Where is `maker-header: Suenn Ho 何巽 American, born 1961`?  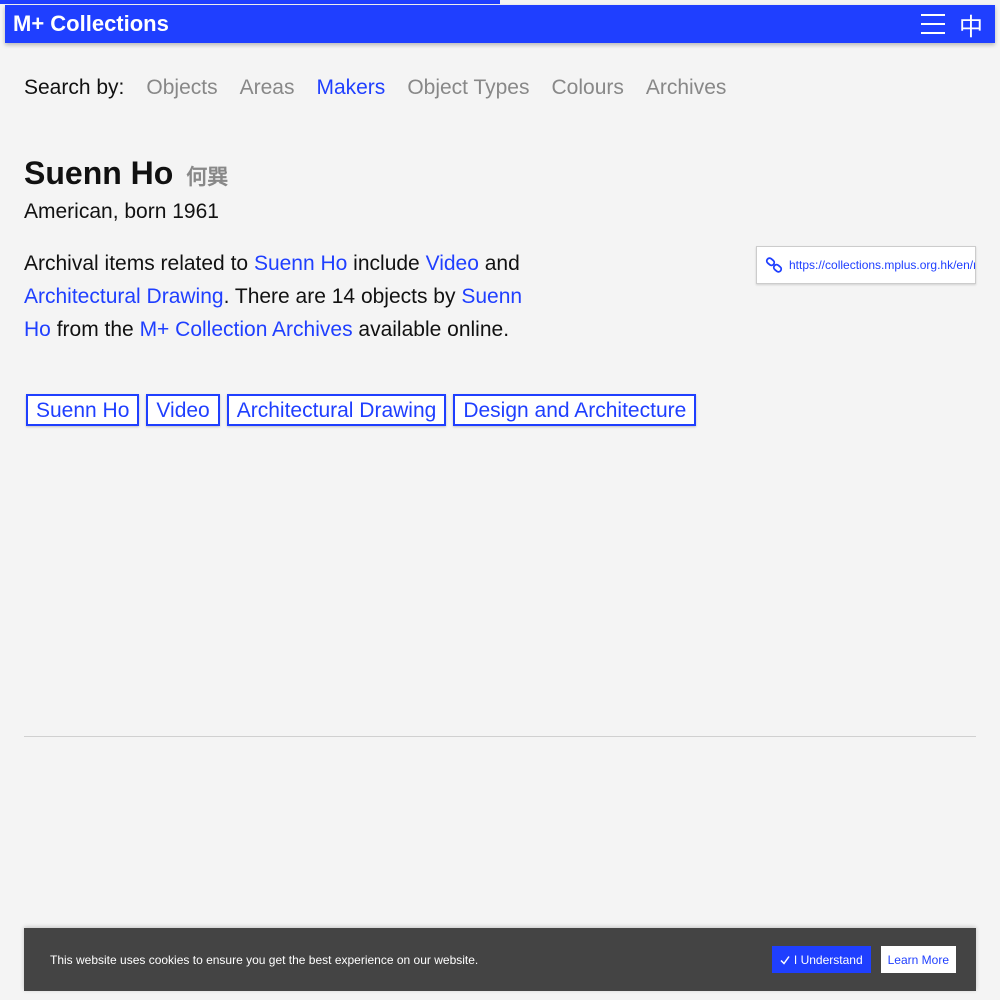 maker-header: Suenn Ho 何巽 American, born 1961 is located at coordinates (126, 189).